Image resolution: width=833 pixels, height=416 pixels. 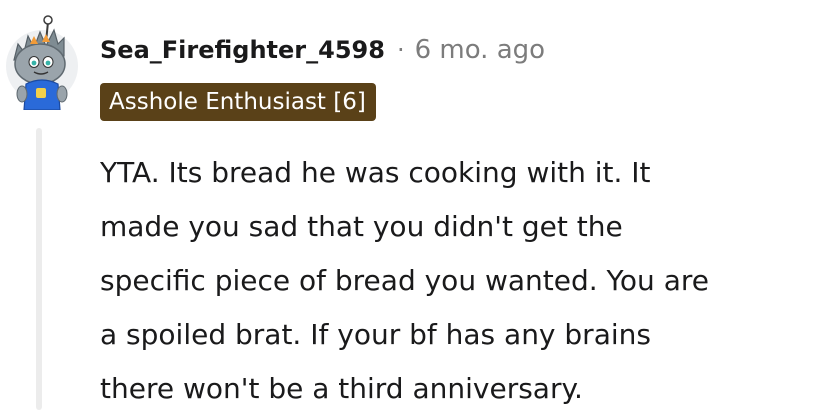 I want to click on snoo-avatar-icon, so click(x=42, y=63).